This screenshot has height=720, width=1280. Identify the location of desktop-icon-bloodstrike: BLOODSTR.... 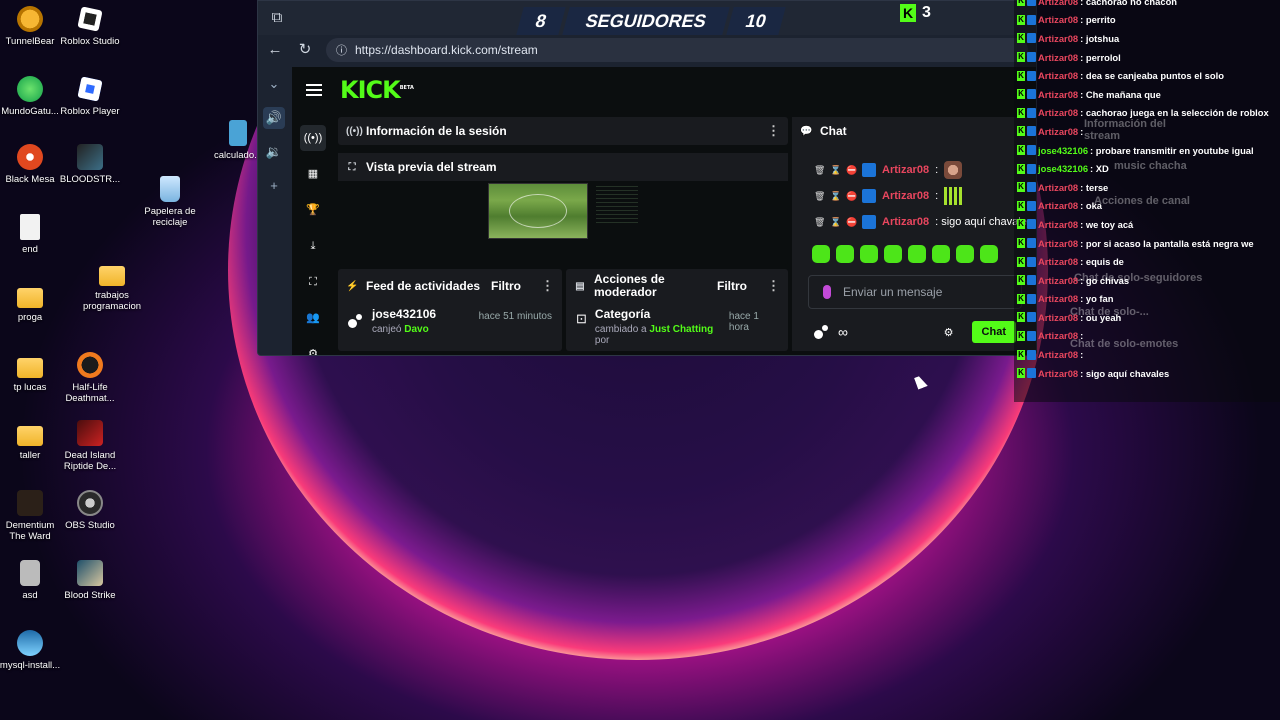
(90, 164).